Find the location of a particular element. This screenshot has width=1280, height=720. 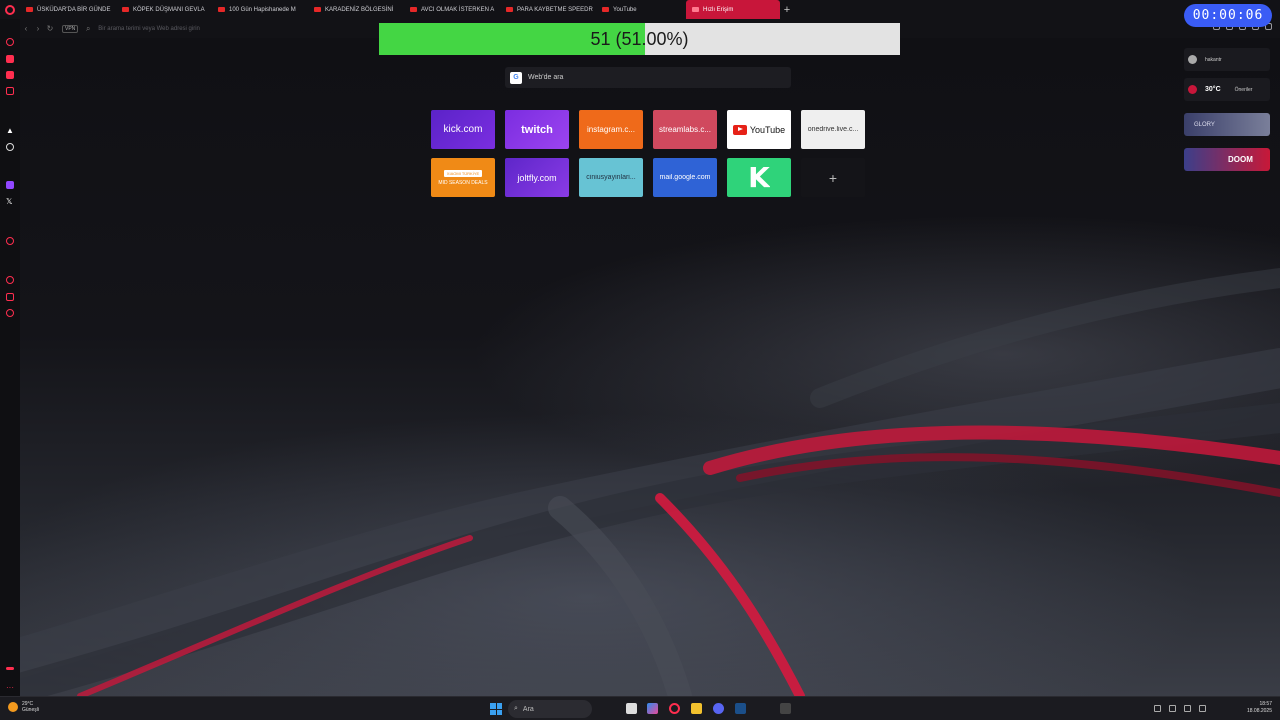

forward-icon: › is located at coordinates (38, 28).